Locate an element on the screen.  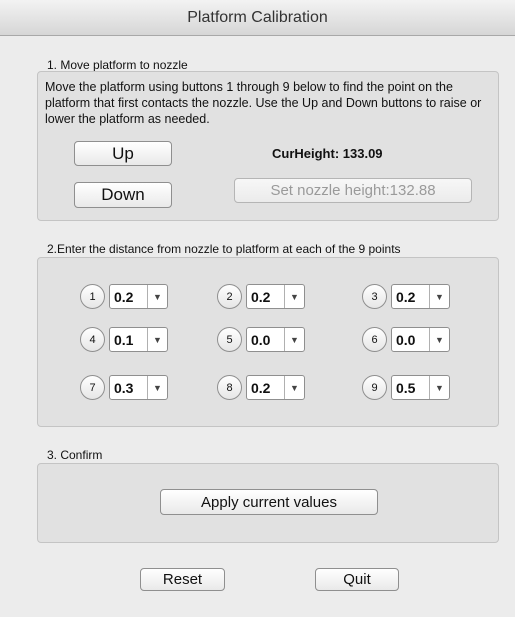
calibration-point-1: 1 0.2 ▼ is located at coordinates (125, 296).